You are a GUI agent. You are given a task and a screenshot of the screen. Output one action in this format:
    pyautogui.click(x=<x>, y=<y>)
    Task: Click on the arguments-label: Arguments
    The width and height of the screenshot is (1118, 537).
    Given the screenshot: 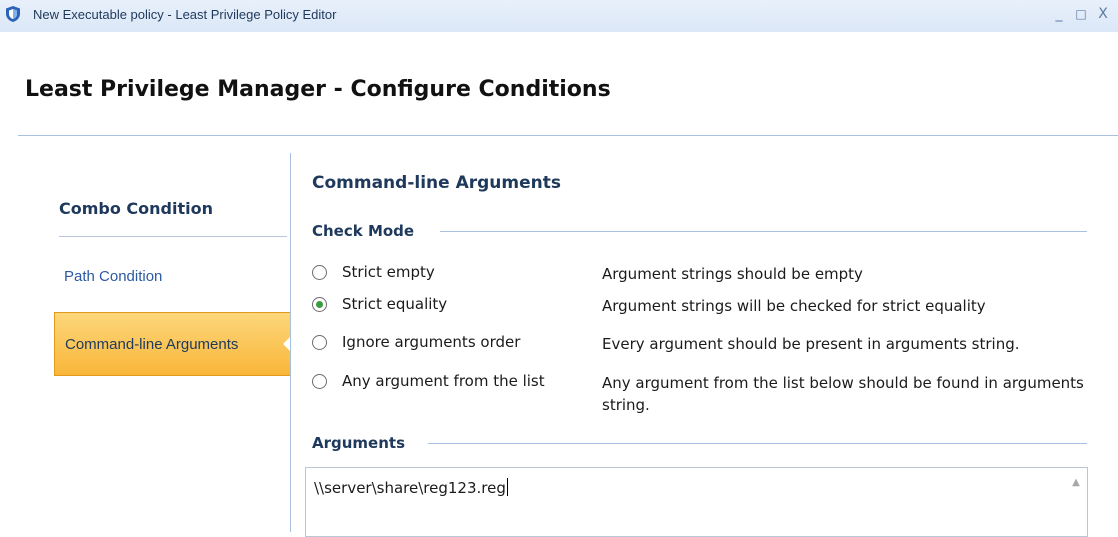 What is the action you would take?
    pyautogui.click(x=359, y=443)
    